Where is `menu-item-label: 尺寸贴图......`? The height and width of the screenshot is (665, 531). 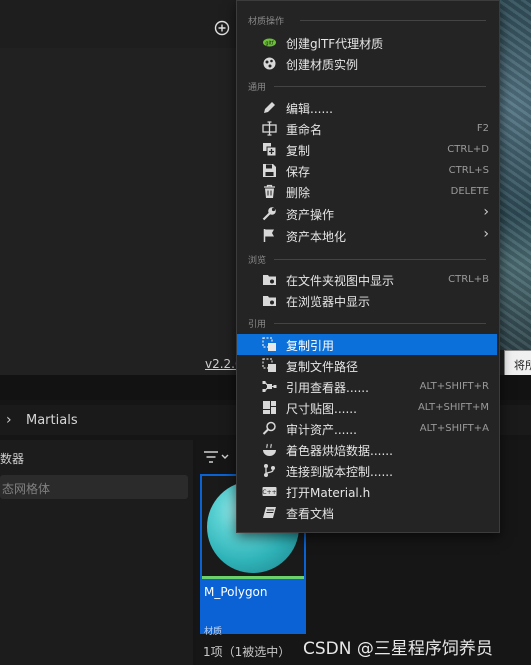 menu-item-label: 尺寸贴图...... is located at coordinates (321, 409).